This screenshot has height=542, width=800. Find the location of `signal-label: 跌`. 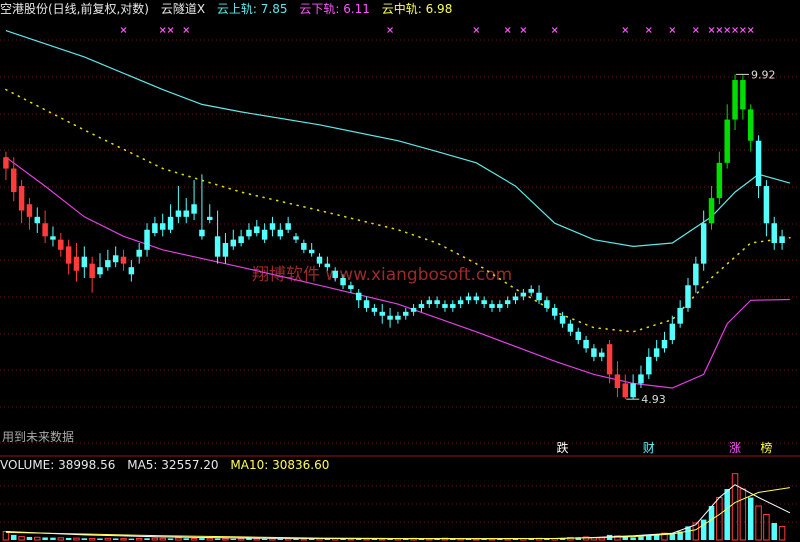

signal-label: 跌 is located at coordinates (563, 447).